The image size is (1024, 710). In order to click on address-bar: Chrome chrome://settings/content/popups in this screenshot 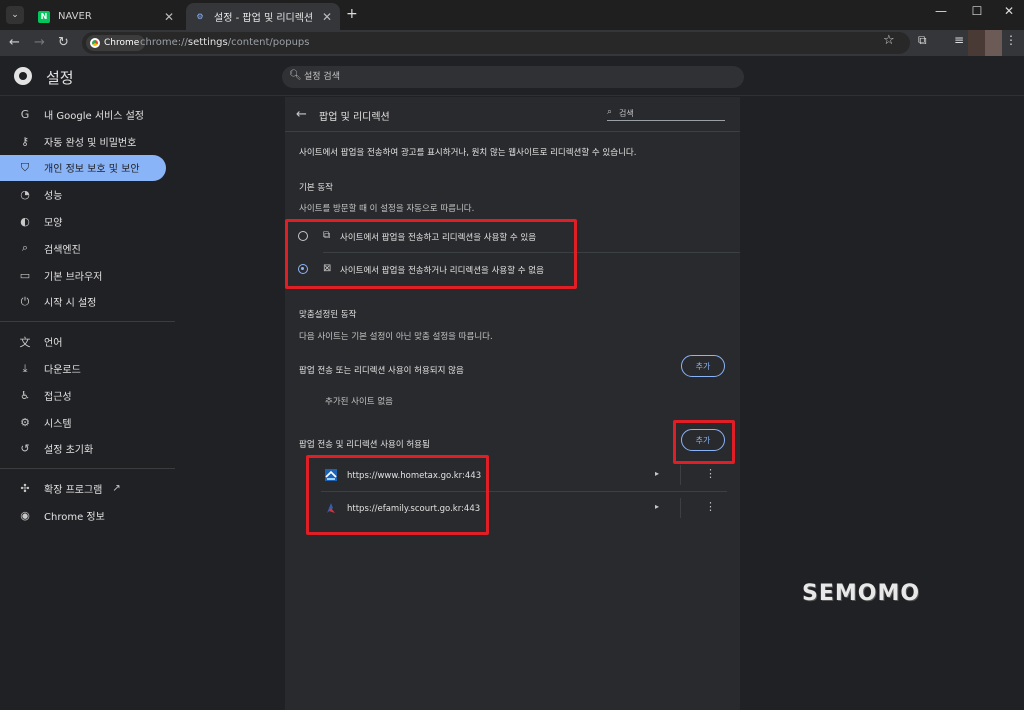, I will do `click(496, 43)`.